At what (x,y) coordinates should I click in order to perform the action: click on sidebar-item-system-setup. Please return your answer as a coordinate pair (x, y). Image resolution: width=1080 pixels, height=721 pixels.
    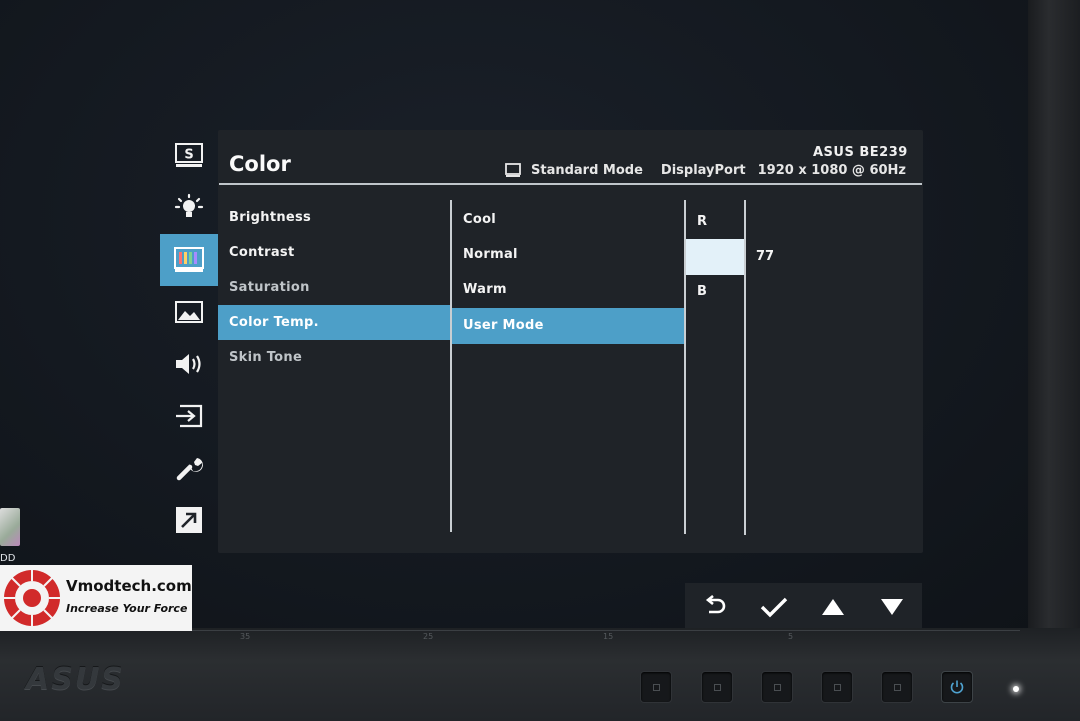
    Looking at the image, I should click on (189, 468).